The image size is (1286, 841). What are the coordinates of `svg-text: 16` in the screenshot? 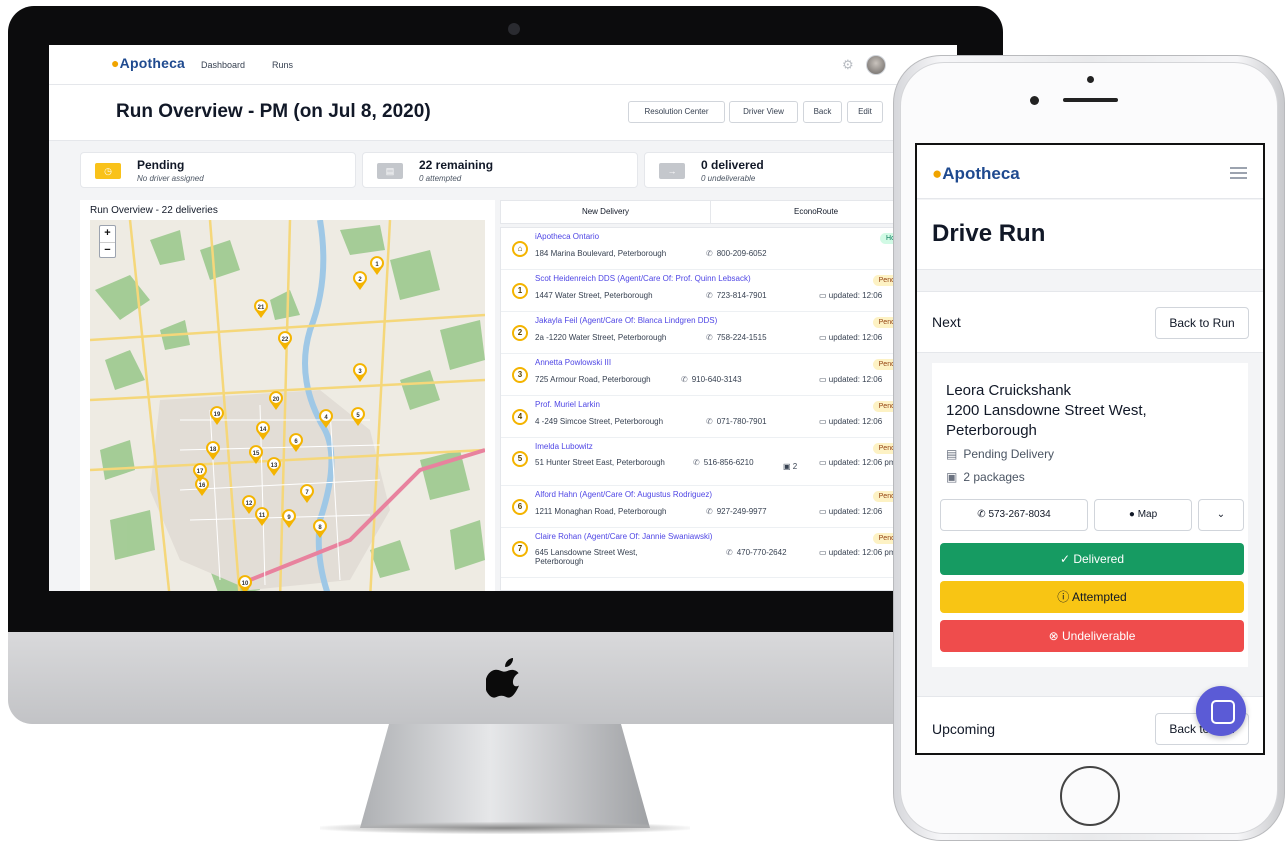 It's located at (202, 486).